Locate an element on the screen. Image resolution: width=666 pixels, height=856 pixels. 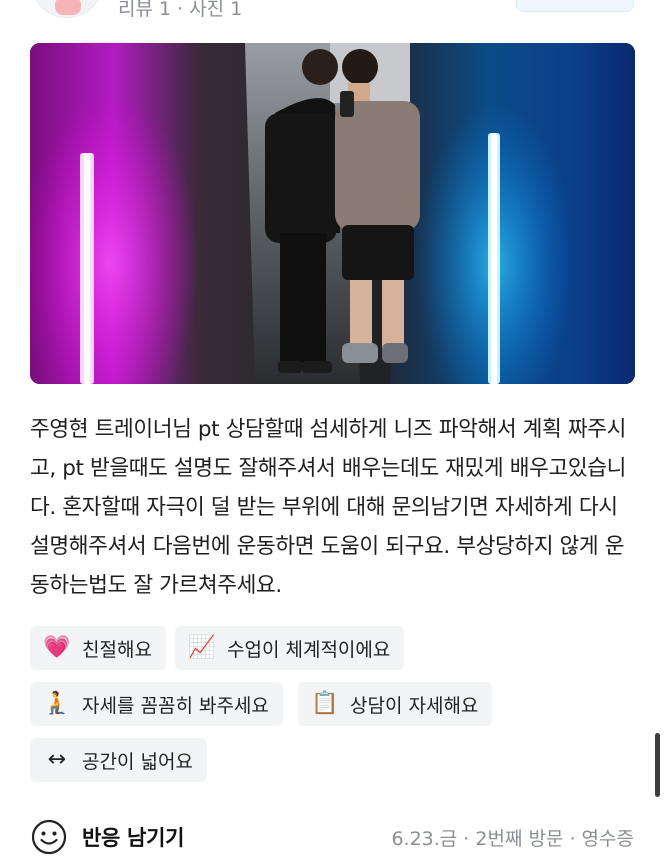
leave-reaction-button: 반응 남기기 is located at coordinates (107, 837).